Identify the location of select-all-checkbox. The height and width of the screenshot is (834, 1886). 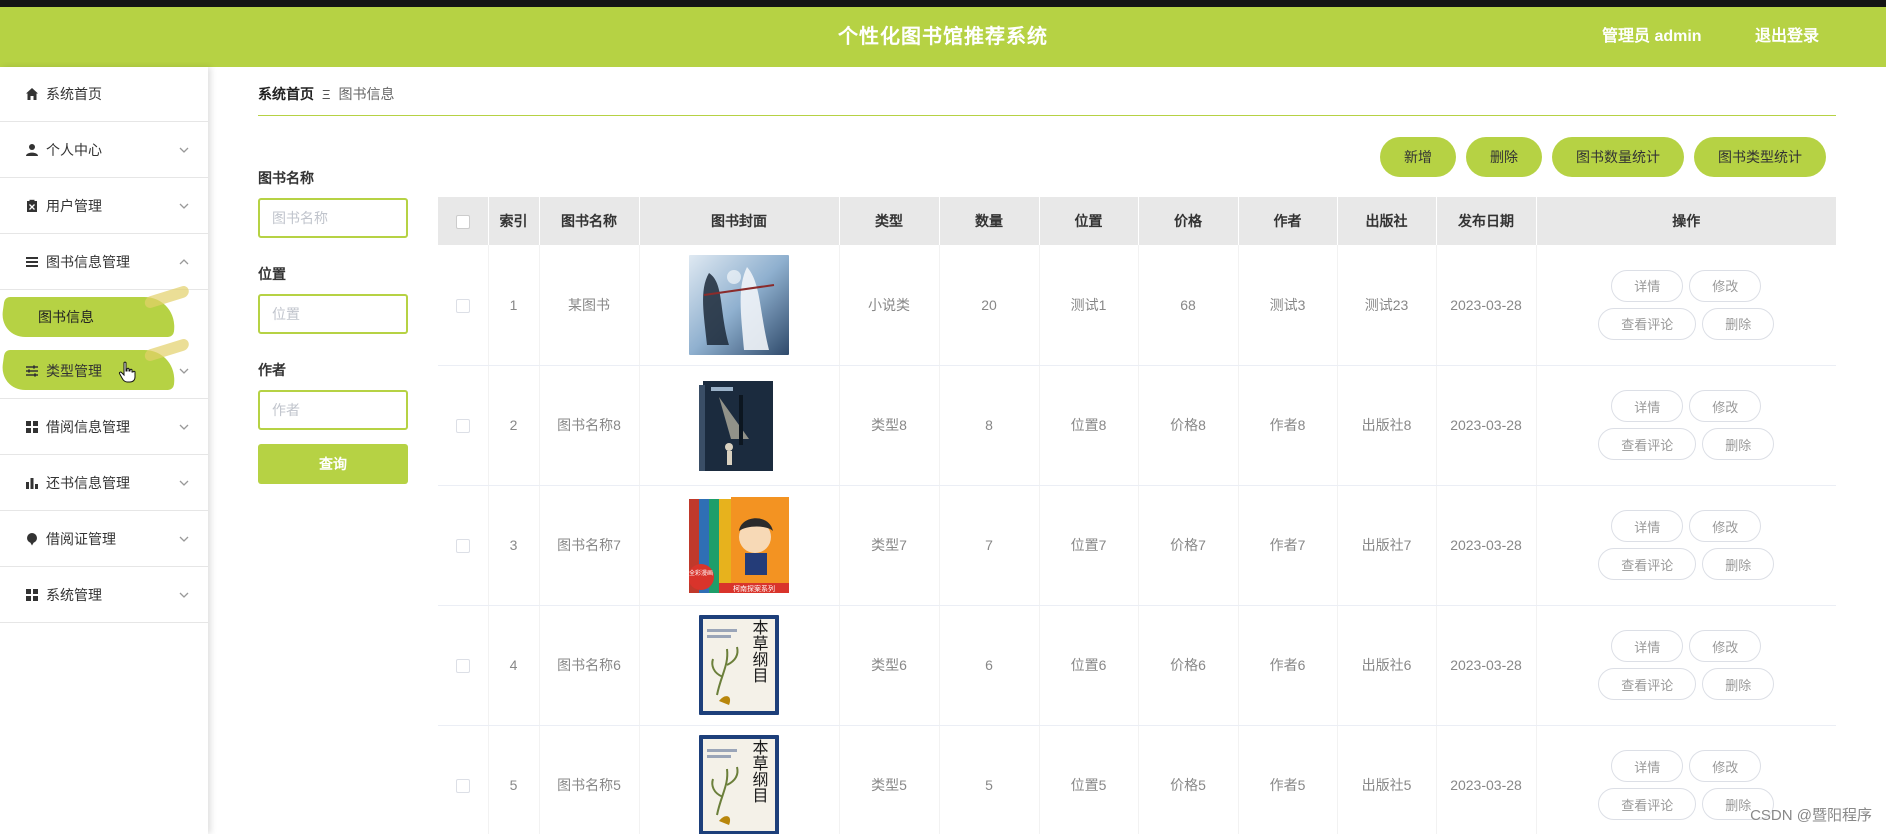
(462, 222).